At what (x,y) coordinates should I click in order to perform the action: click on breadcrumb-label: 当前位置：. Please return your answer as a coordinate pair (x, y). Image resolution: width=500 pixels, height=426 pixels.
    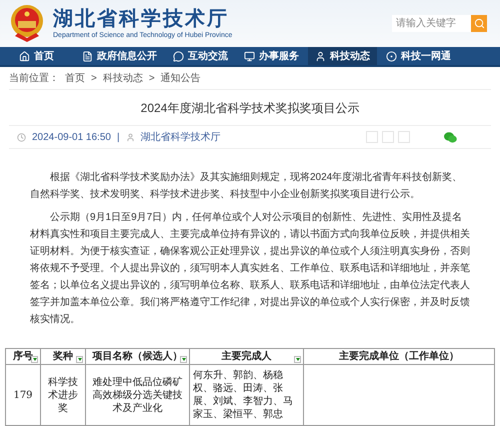
    Looking at the image, I should click on (34, 79).